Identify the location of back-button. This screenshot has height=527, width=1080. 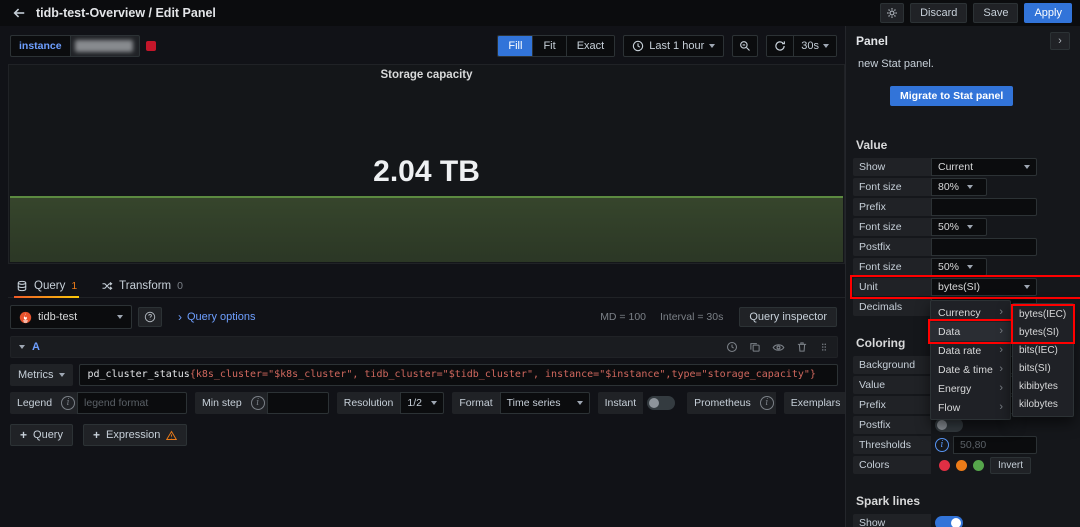
(19, 13).